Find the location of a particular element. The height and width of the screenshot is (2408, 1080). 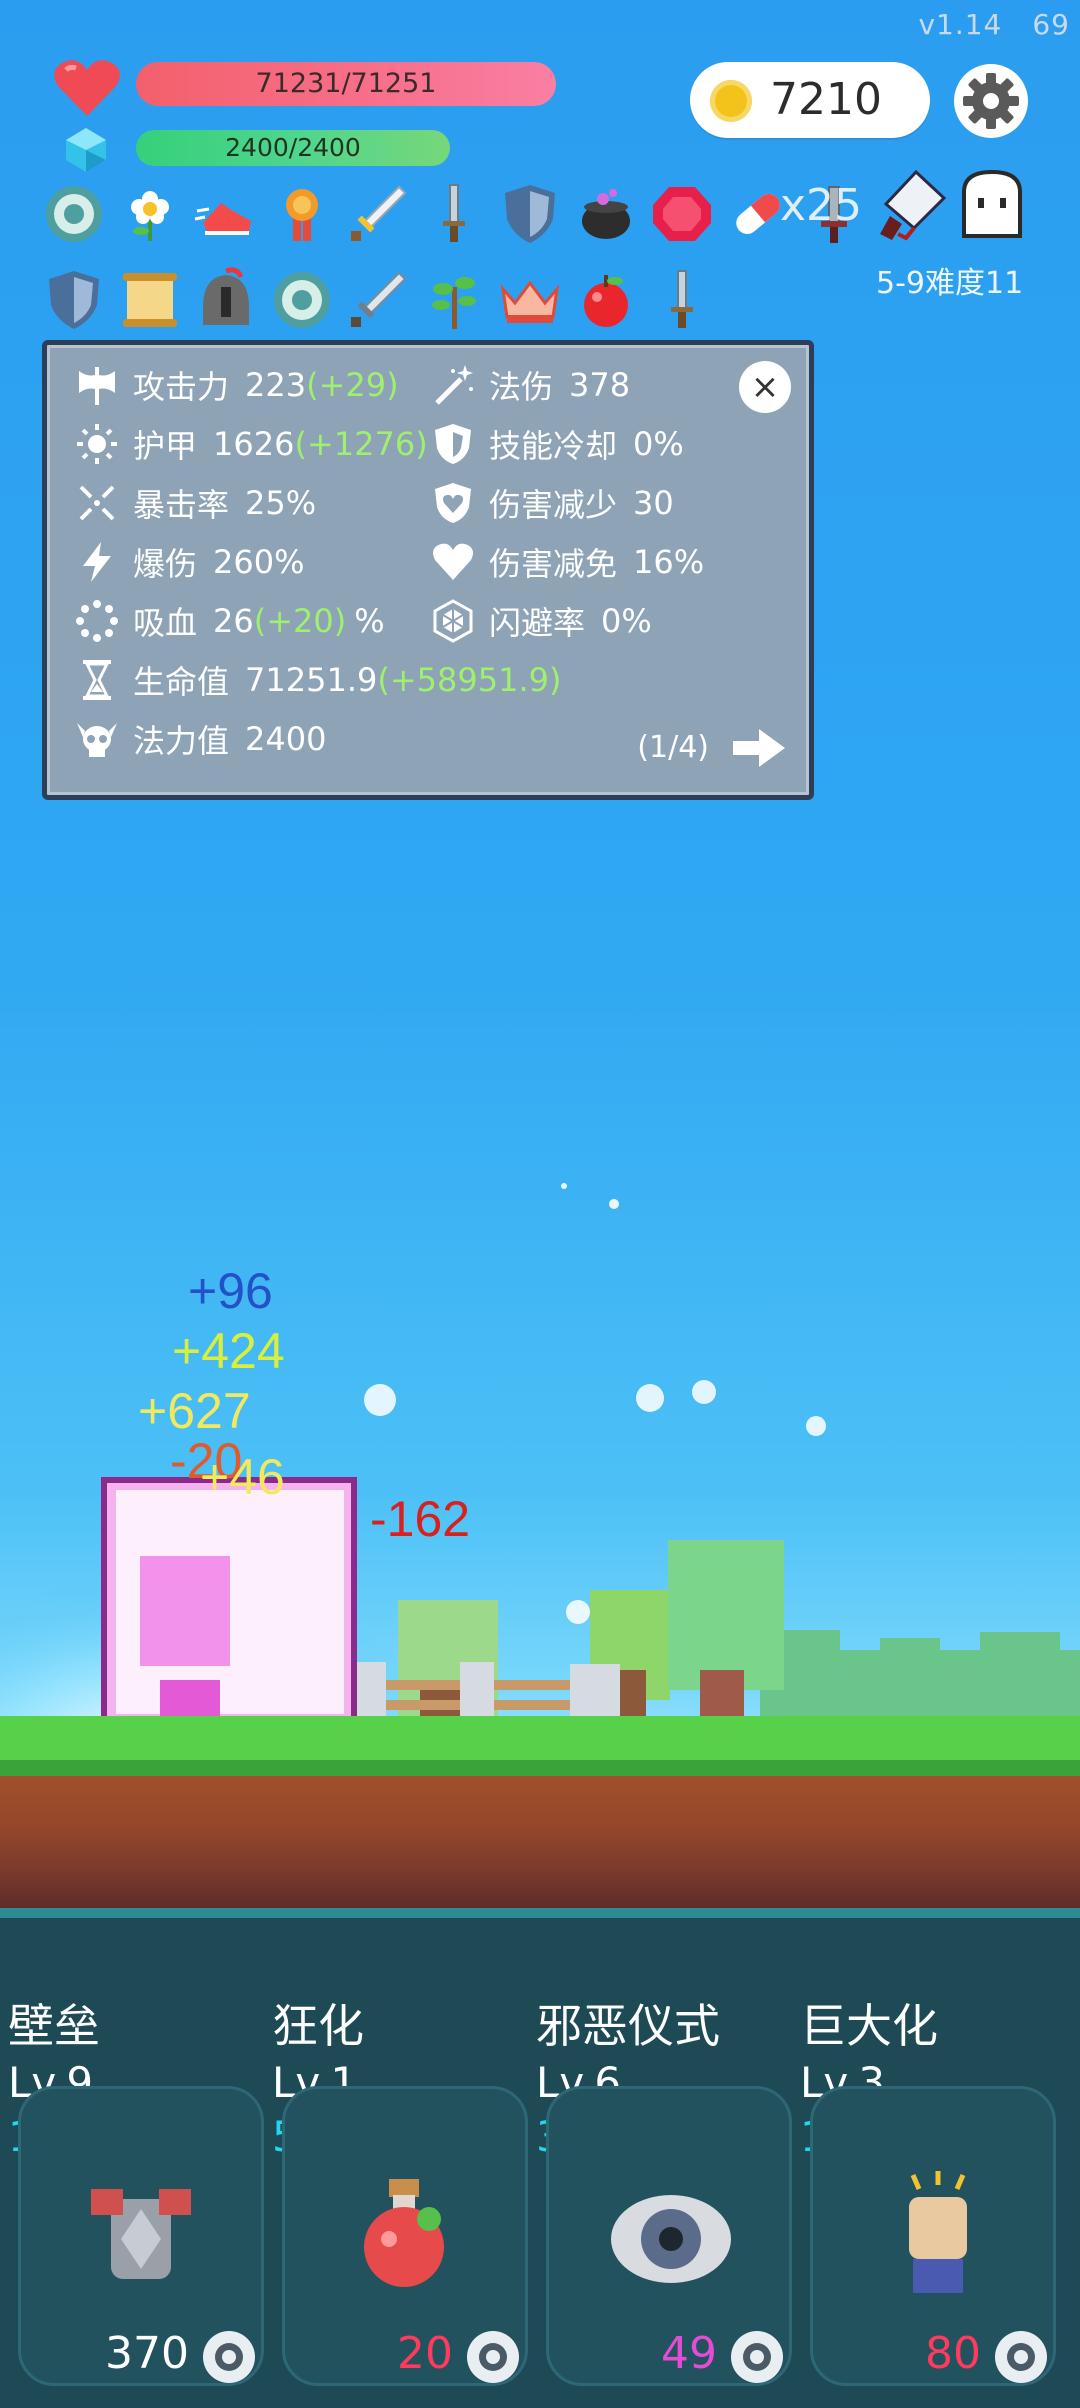

dodge-icon is located at coordinates (453, 621).